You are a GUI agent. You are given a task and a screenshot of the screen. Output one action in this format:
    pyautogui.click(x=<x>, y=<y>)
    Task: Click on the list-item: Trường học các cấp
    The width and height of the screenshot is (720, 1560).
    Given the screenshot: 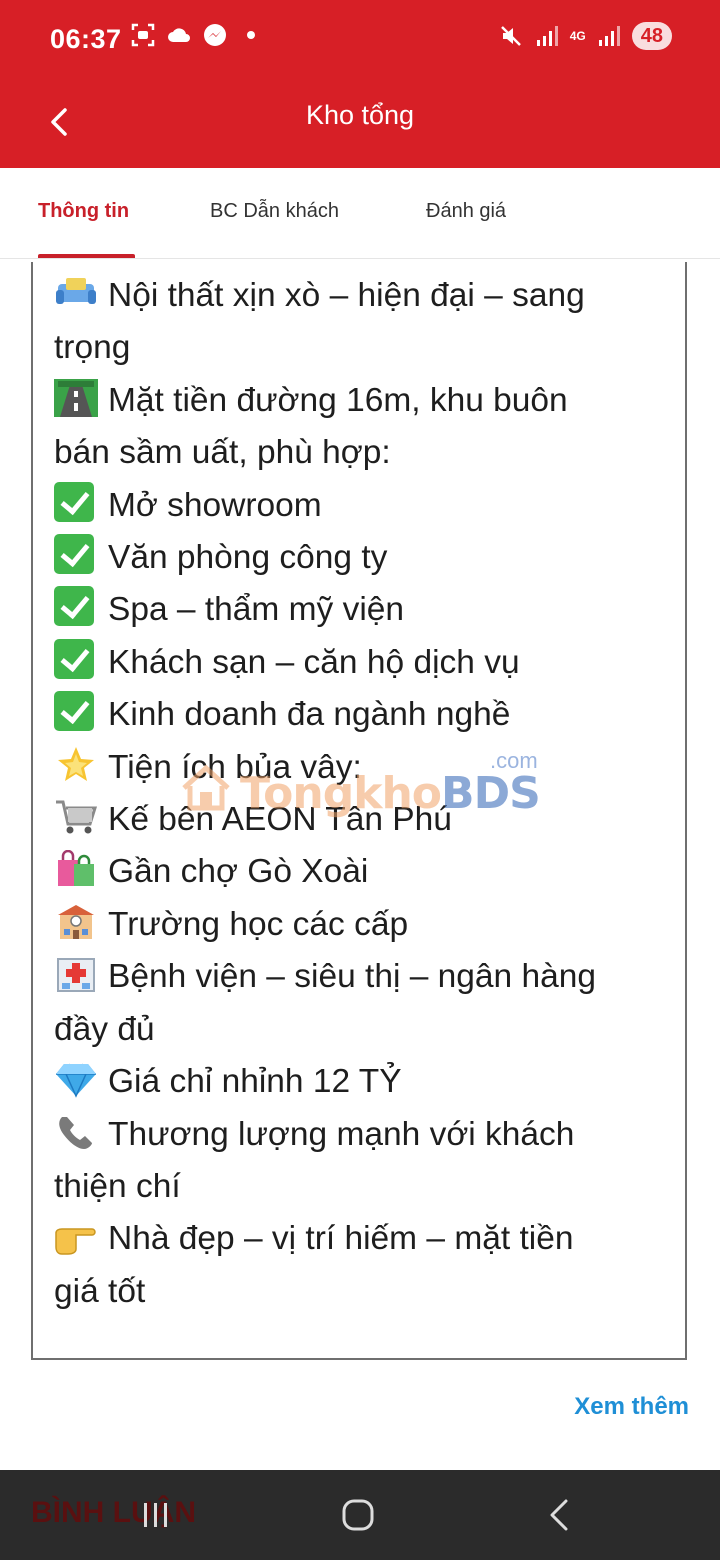 What is the action you would take?
    pyautogui.click(x=369, y=925)
    